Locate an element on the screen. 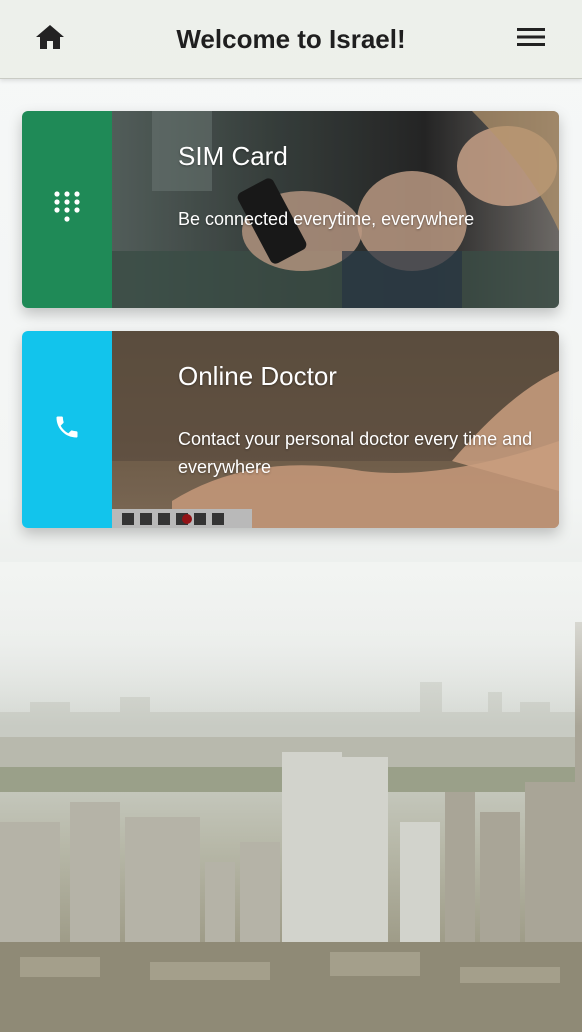  phone-icon is located at coordinates (67, 429).